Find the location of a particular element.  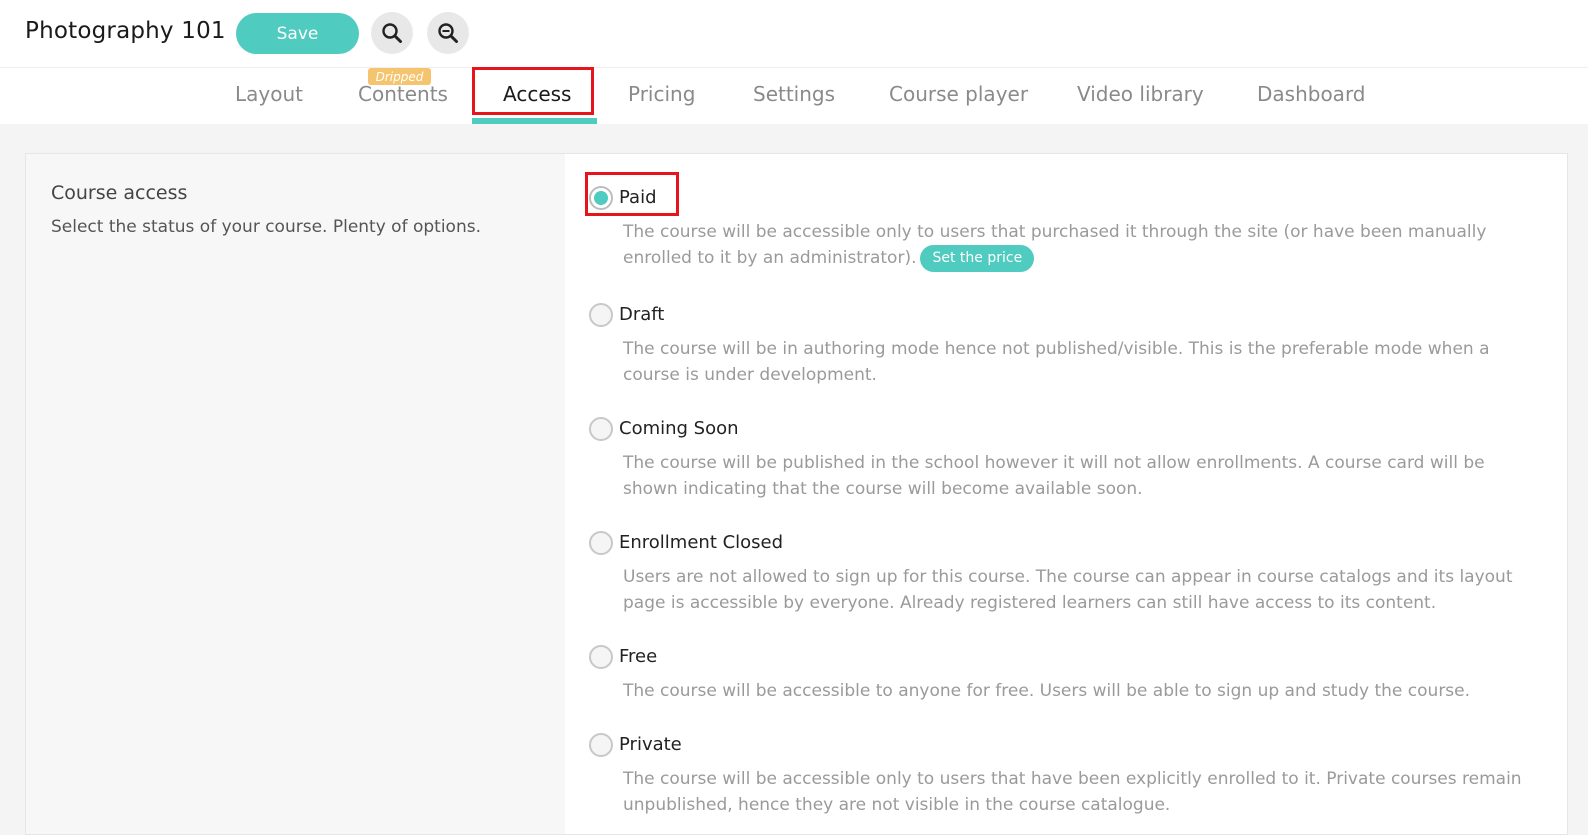

radio-enrollment-closed is located at coordinates (601, 543).